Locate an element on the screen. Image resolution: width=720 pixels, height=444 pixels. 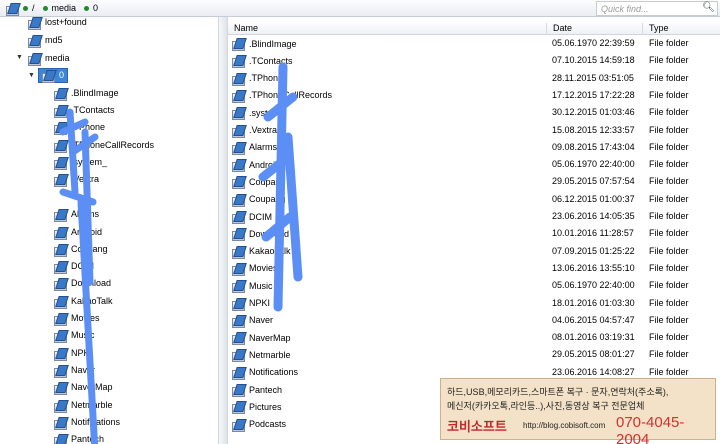
tree-item-notifications: Notifications is located at coordinates (87, 422).